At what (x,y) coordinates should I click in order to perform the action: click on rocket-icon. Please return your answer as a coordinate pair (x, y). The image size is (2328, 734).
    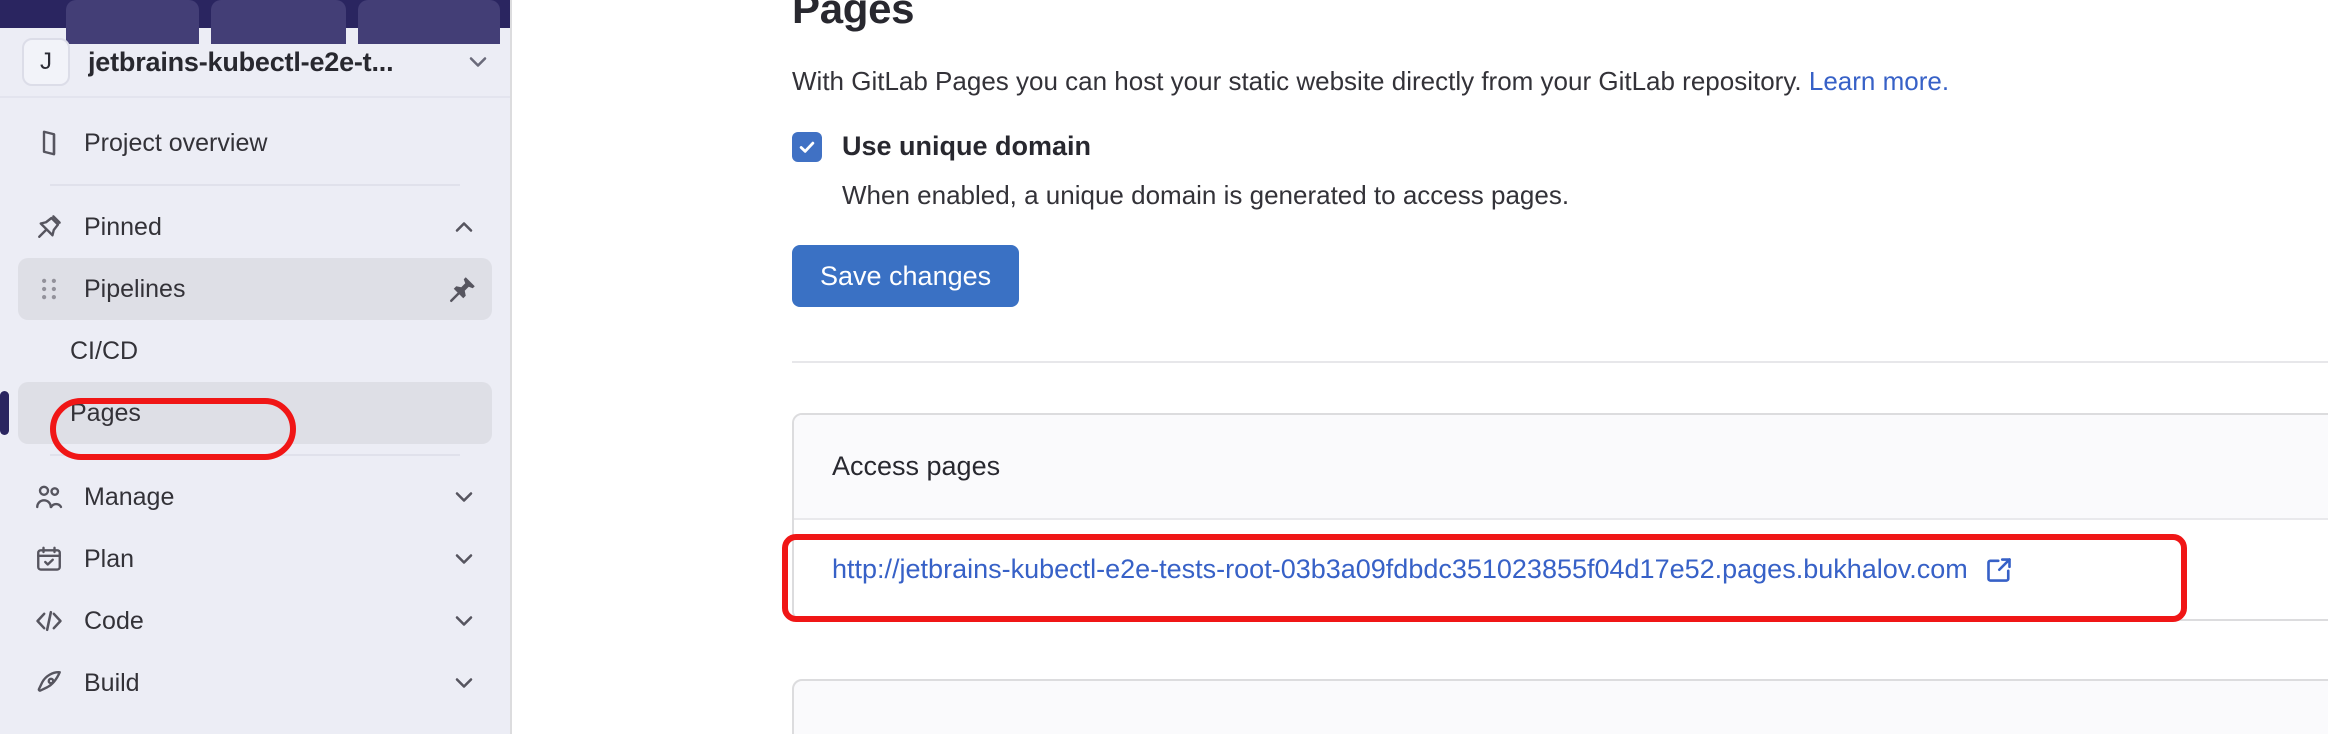
    Looking at the image, I should click on (49, 683).